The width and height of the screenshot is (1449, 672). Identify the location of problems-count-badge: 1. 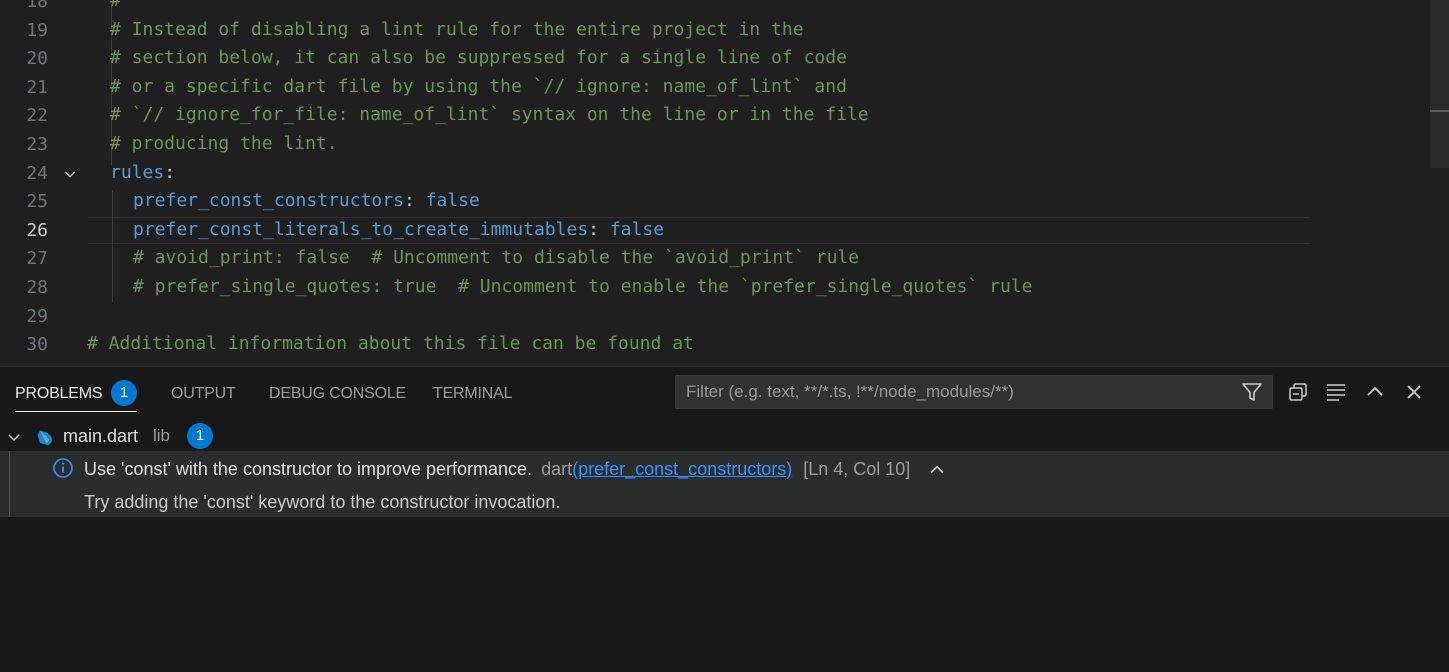
(124, 393).